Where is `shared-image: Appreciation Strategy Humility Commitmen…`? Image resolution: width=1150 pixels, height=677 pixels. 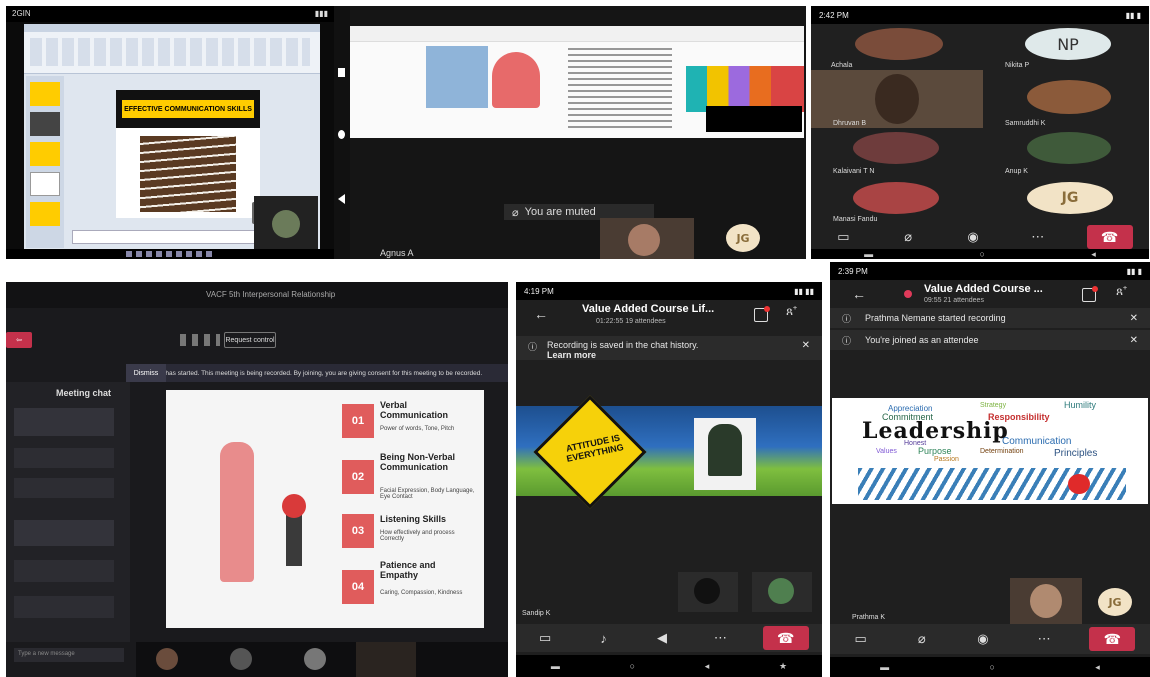
shared-image: Appreciation Strategy Humility Commitmen… is located at coordinates (990, 451).